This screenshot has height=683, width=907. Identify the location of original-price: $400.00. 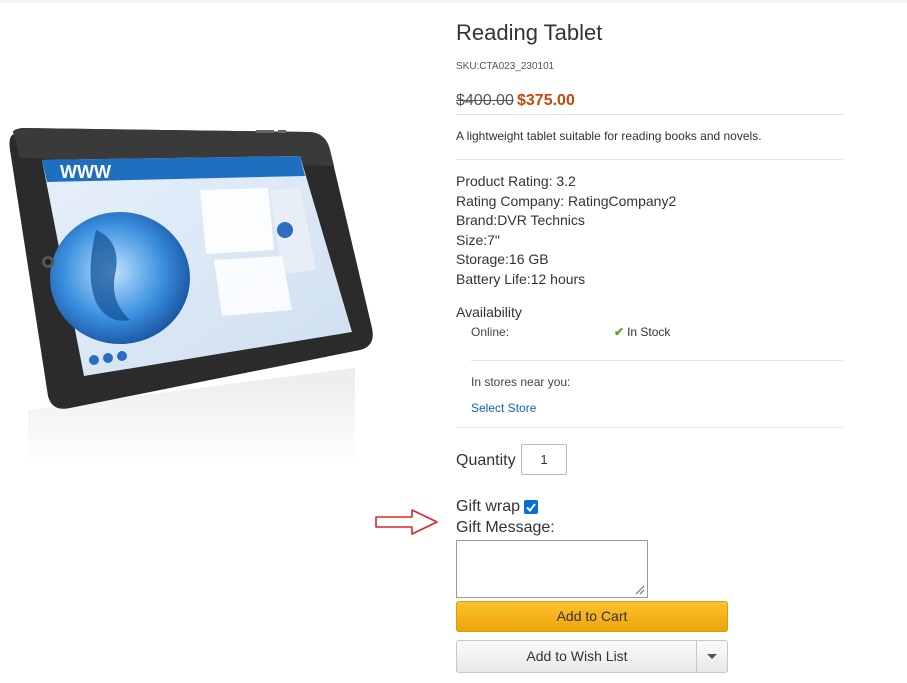
(485, 100).